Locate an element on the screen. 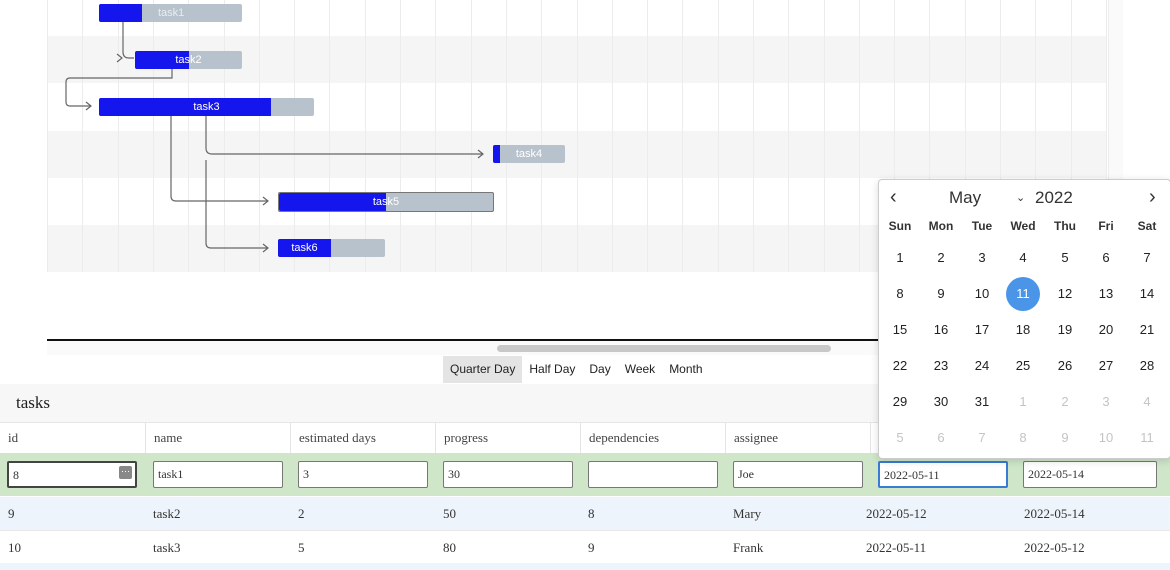 This screenshot has height=570, width=1170. calendar-day: 19 is located at coordinates (1065, 330).